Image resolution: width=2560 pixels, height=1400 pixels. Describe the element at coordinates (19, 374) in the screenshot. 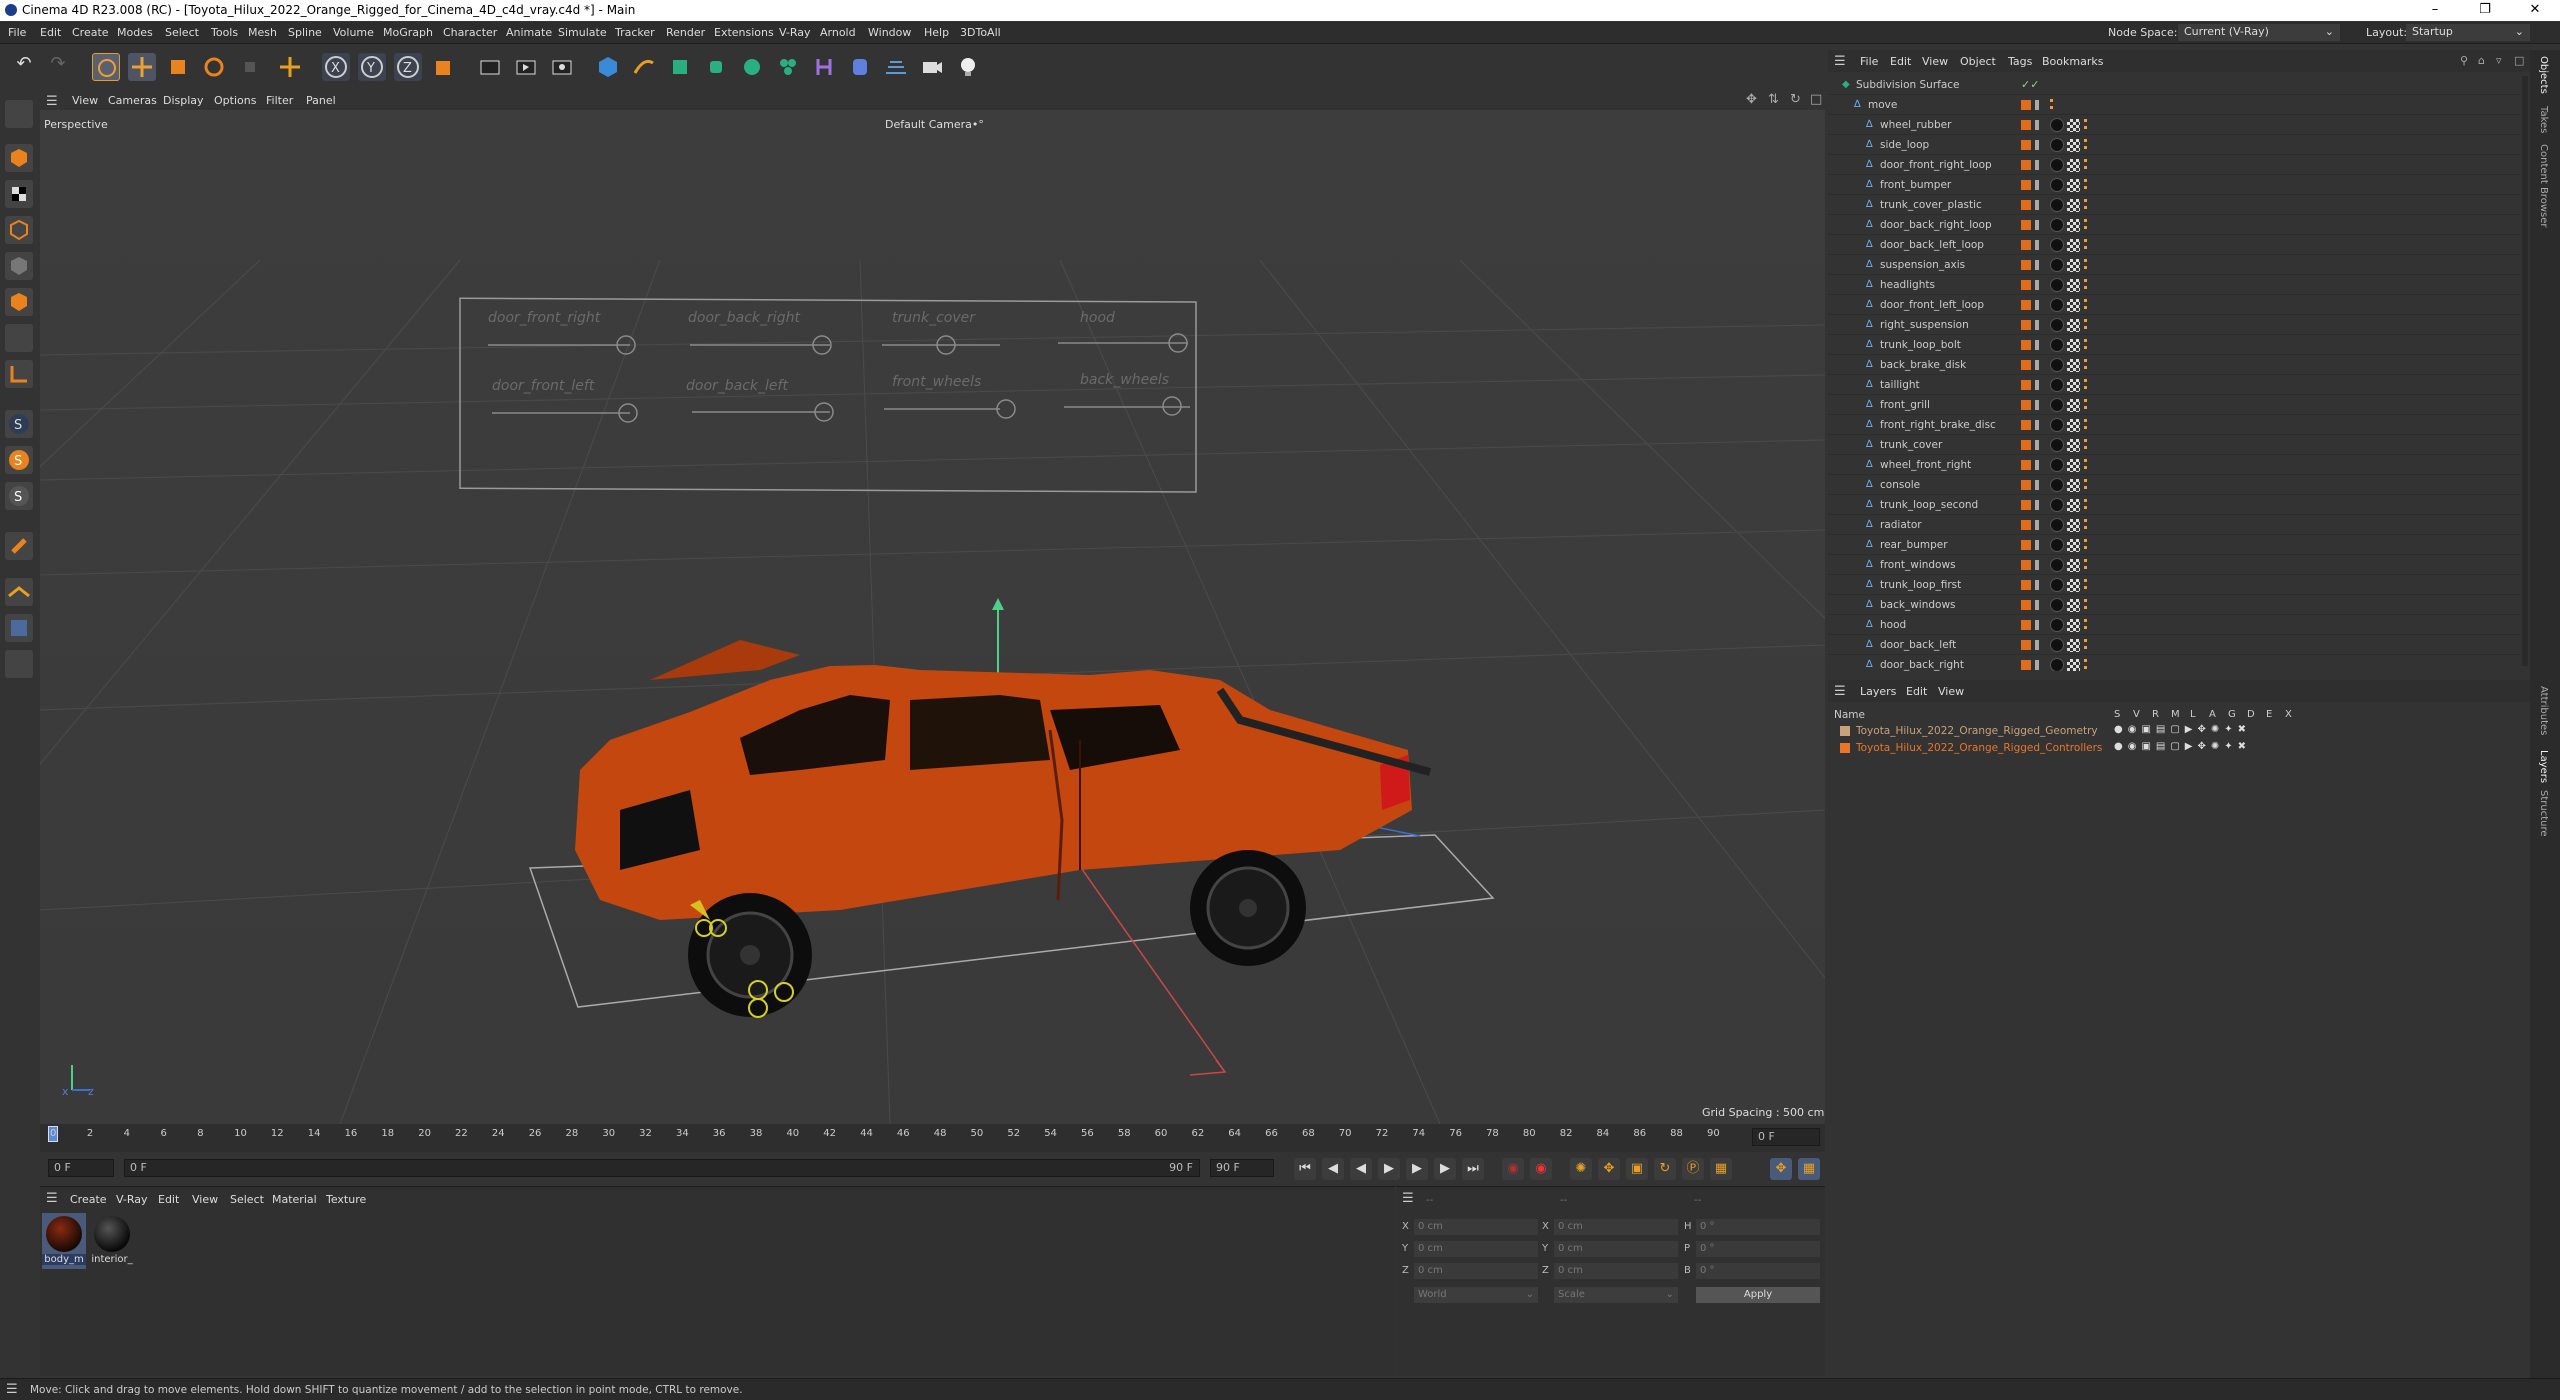

I see `workplane-icon` at that location.